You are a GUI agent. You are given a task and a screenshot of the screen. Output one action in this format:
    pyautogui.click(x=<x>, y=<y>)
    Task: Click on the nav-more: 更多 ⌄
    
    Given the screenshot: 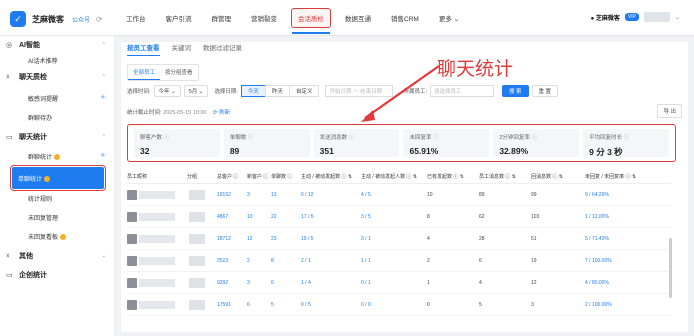 What is the action you would take?
    pyautogui.click(x=449, y=18)
    